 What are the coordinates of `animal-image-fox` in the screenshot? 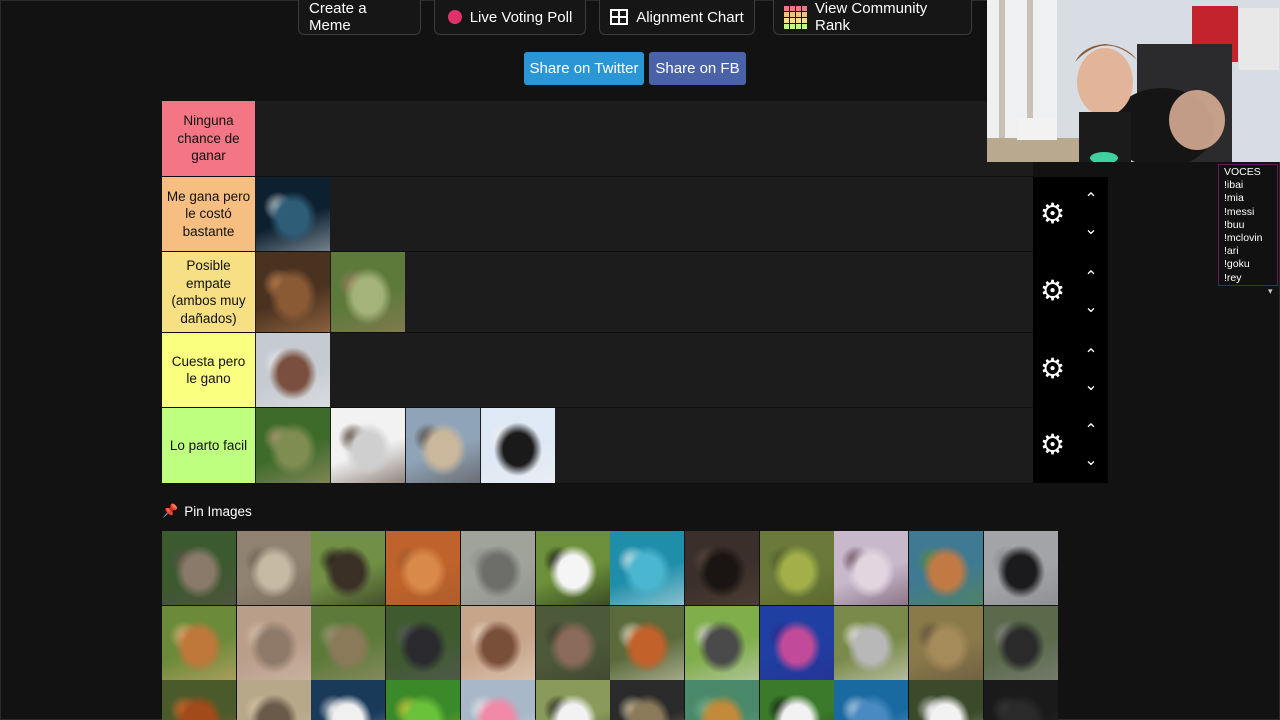 It's located at (647, 642).